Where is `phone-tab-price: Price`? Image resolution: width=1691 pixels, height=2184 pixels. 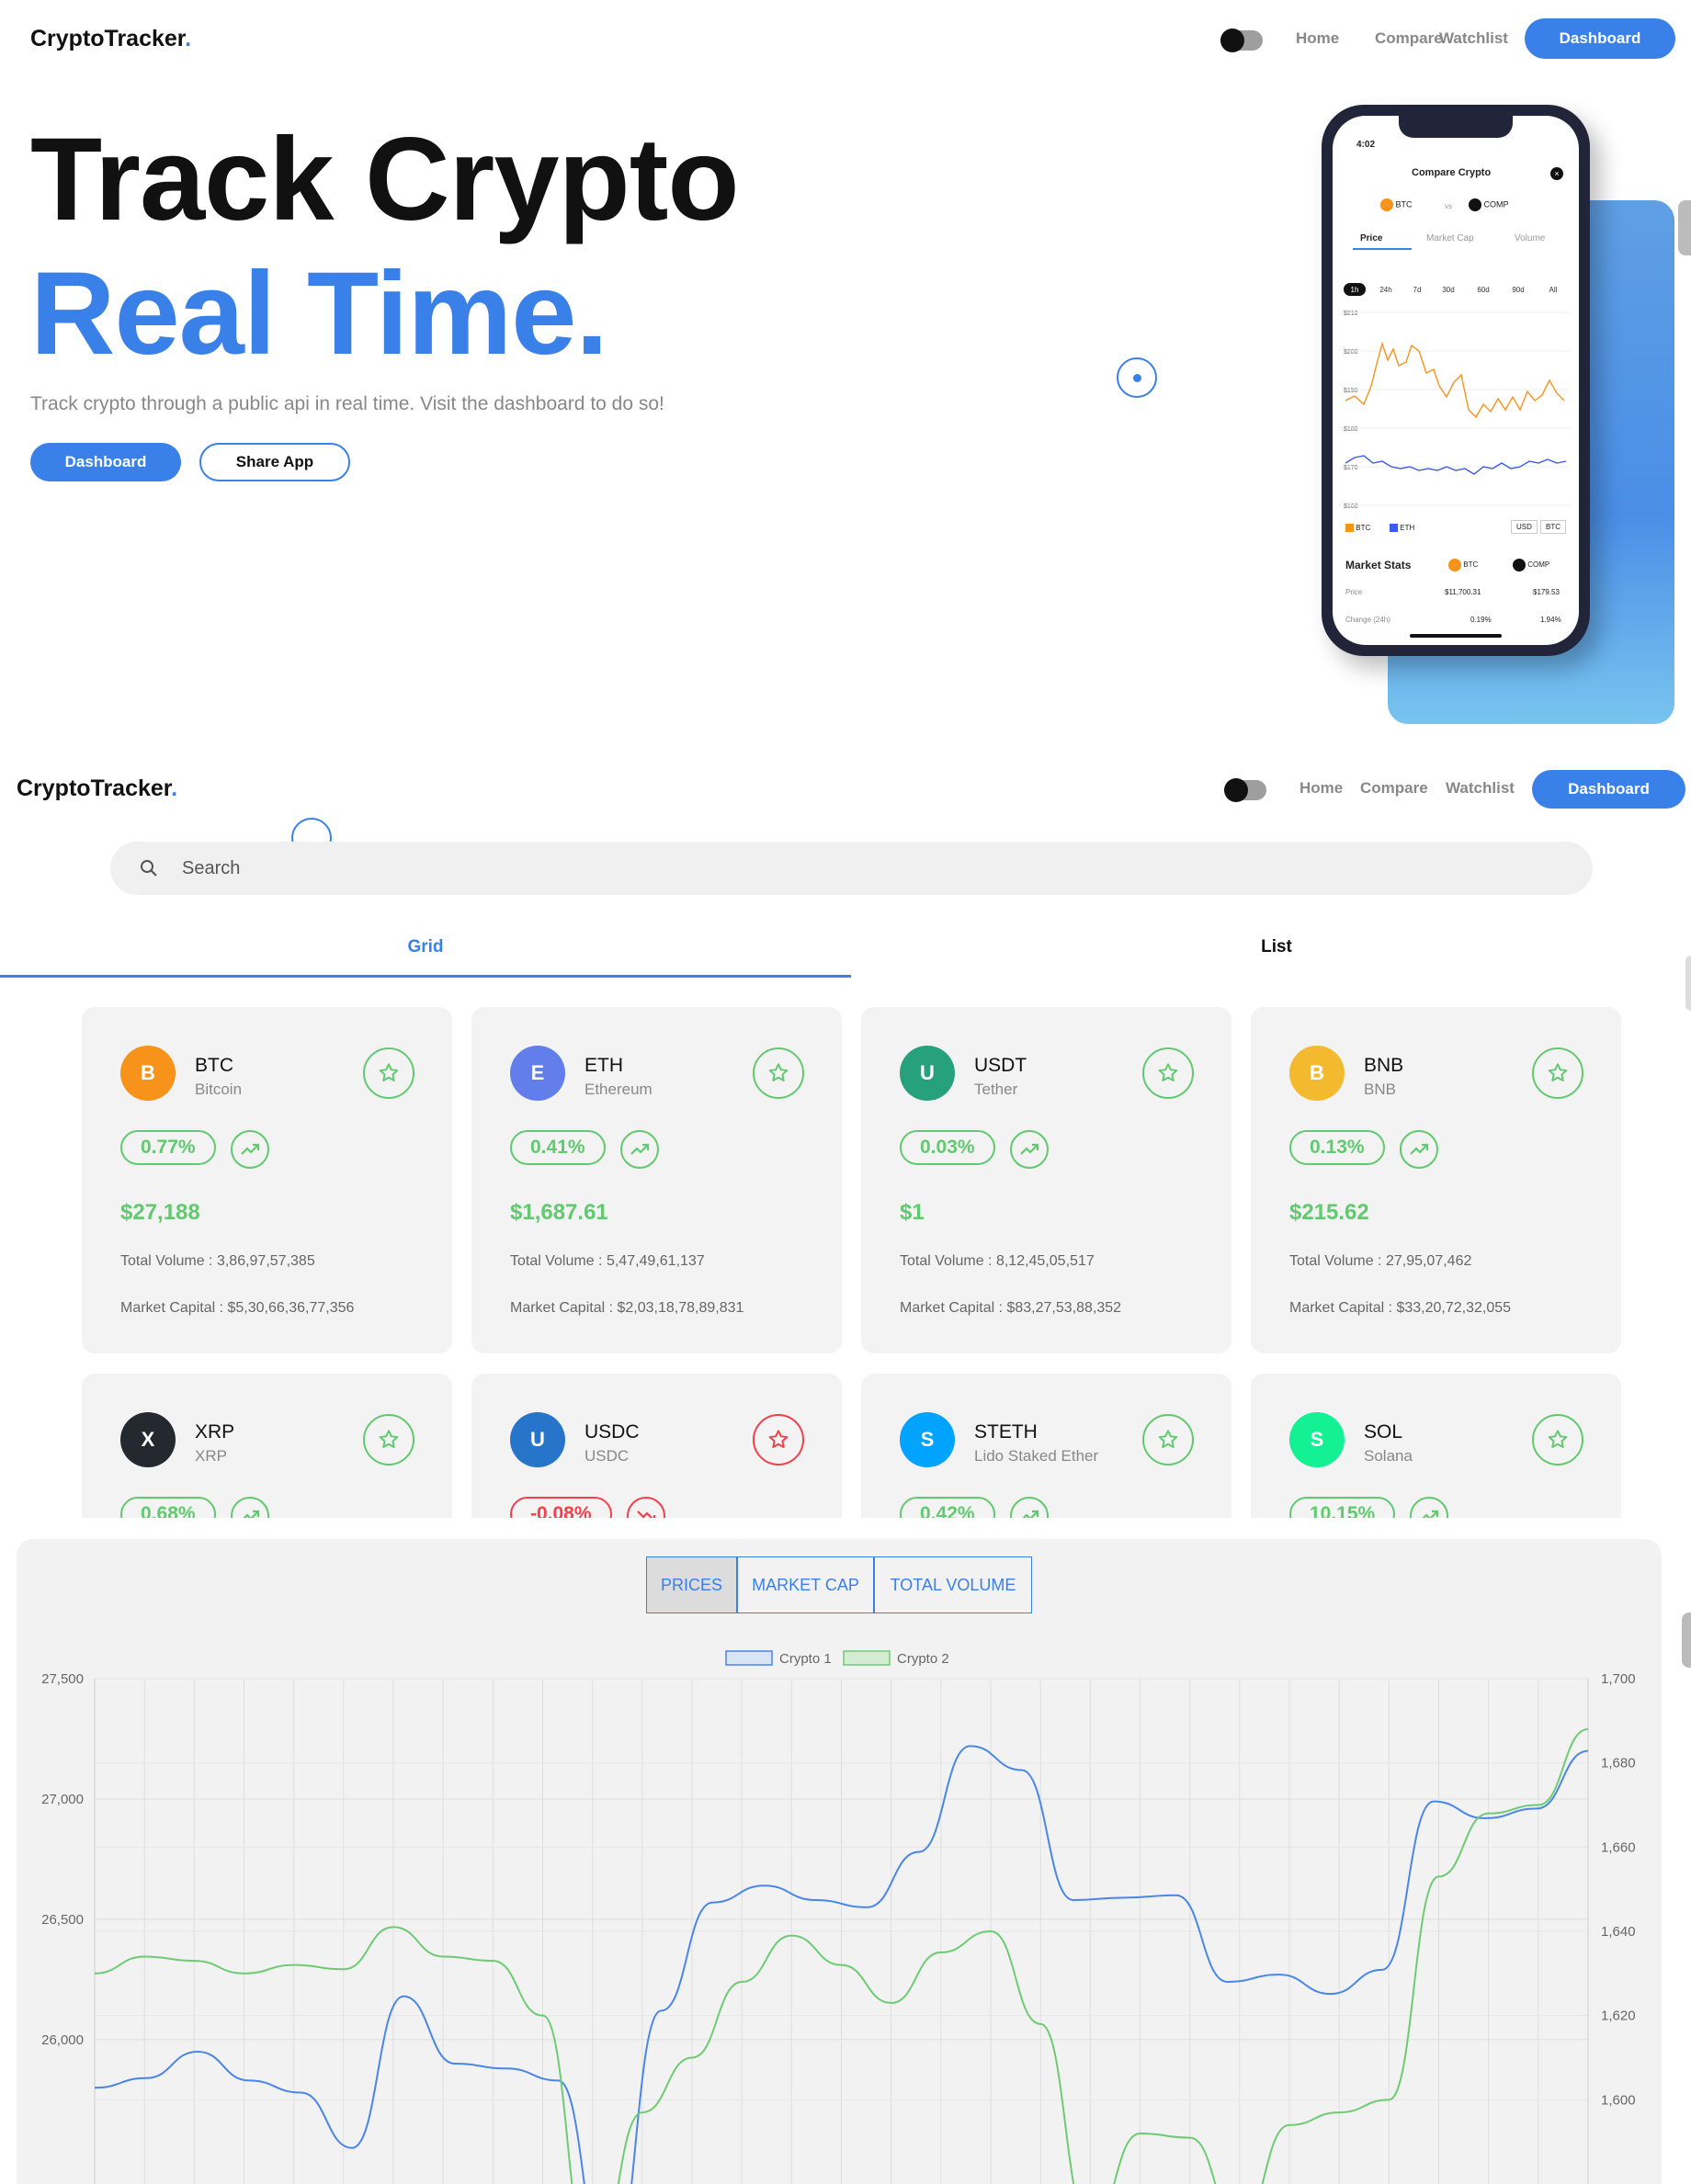 phone-tab-price: Price is located at coordinates (1371, 238).